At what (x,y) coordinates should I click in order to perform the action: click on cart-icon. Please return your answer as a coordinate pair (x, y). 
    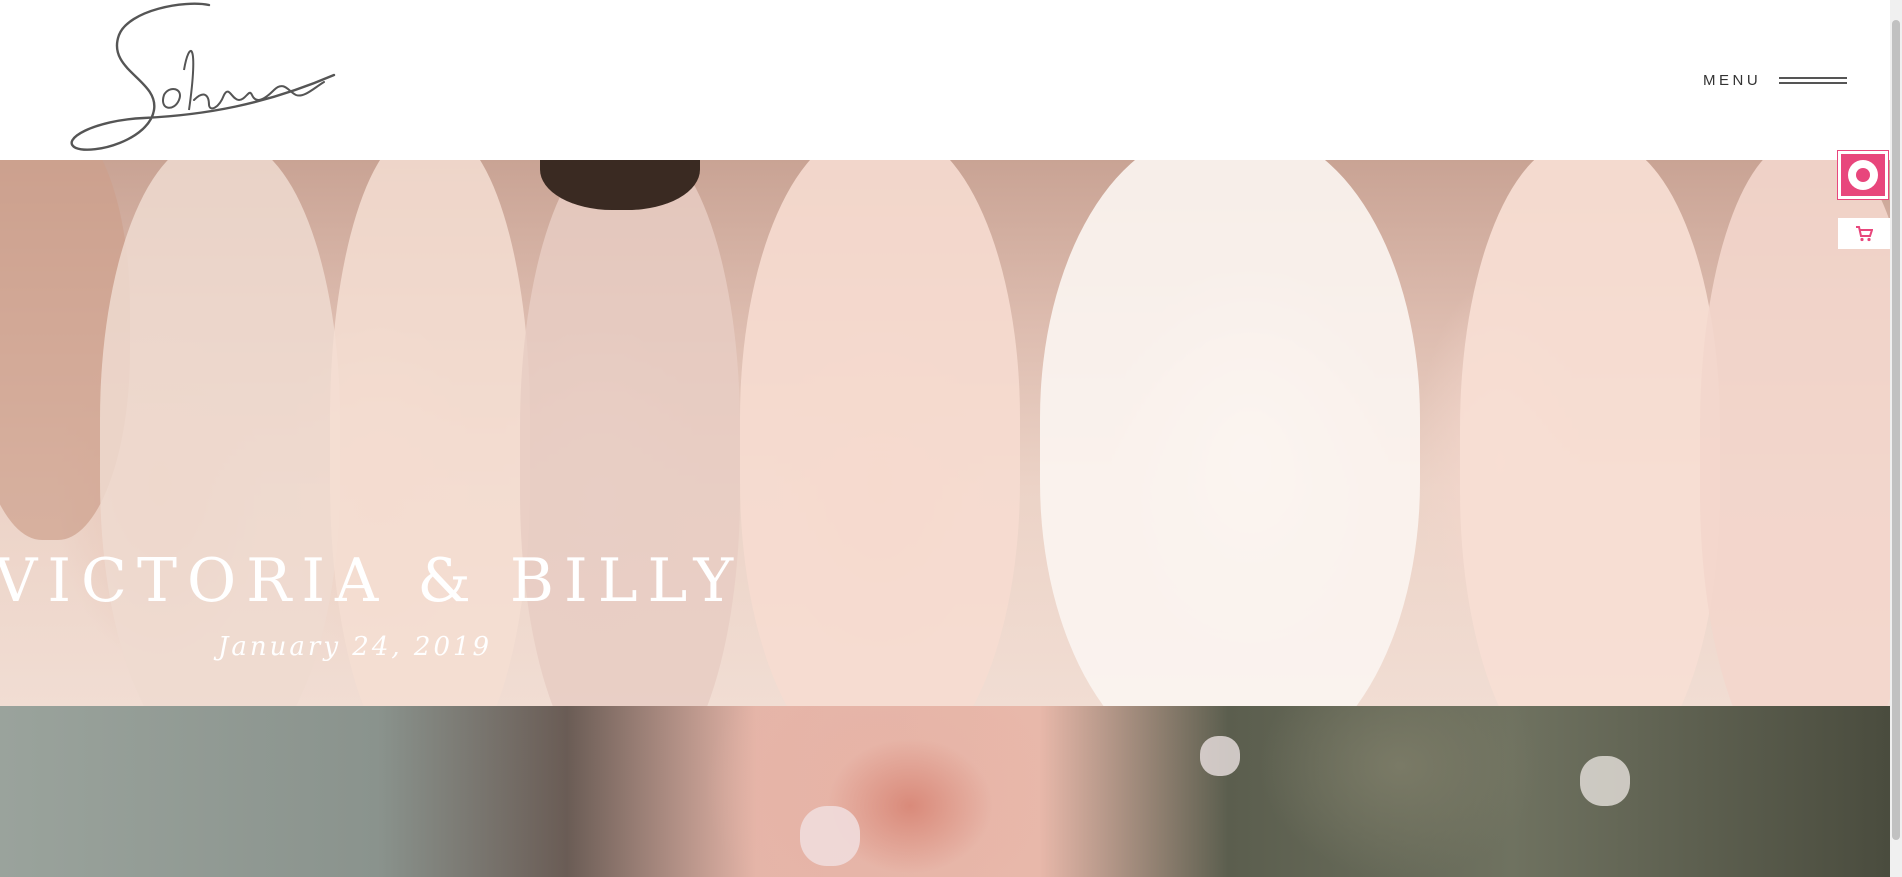
    Looking at the image, I should click on (1864, 233).